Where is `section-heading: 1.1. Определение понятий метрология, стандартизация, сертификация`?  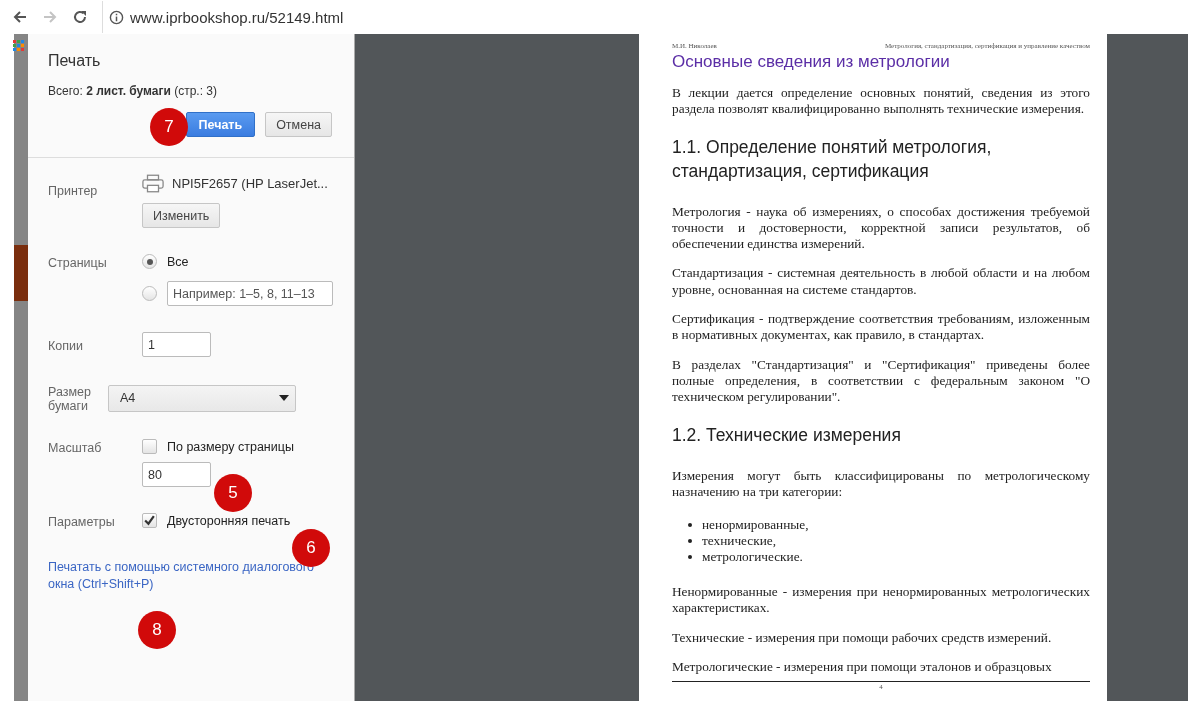 section-heading: 1.1. Определение понятий метрология, стандартизация, сертификация is located at coordinates (832, 159).